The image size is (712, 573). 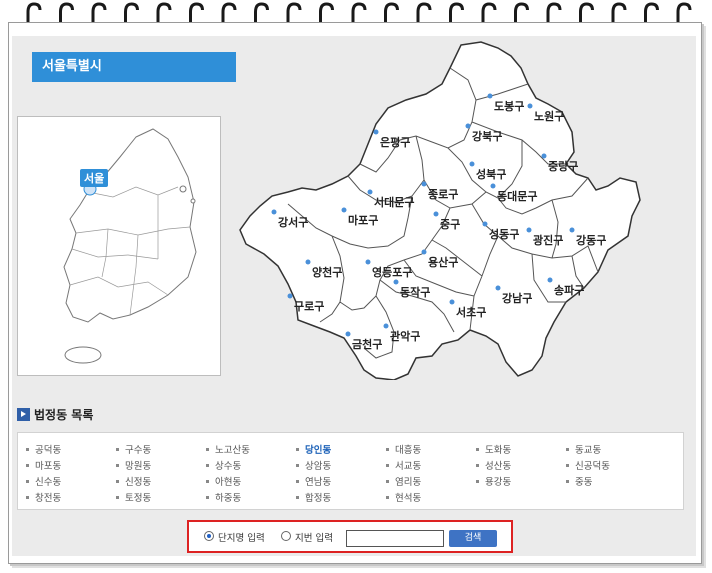 I want to click on dong-link: 용강동, so click(x=493, y=481).